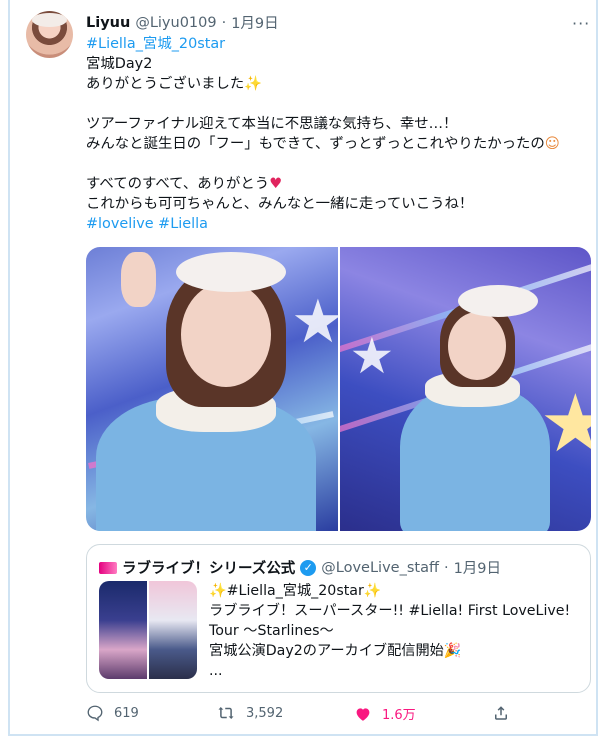  I want to click on hashtag-link: #Liella_宮城_20star, so click(338, 44).